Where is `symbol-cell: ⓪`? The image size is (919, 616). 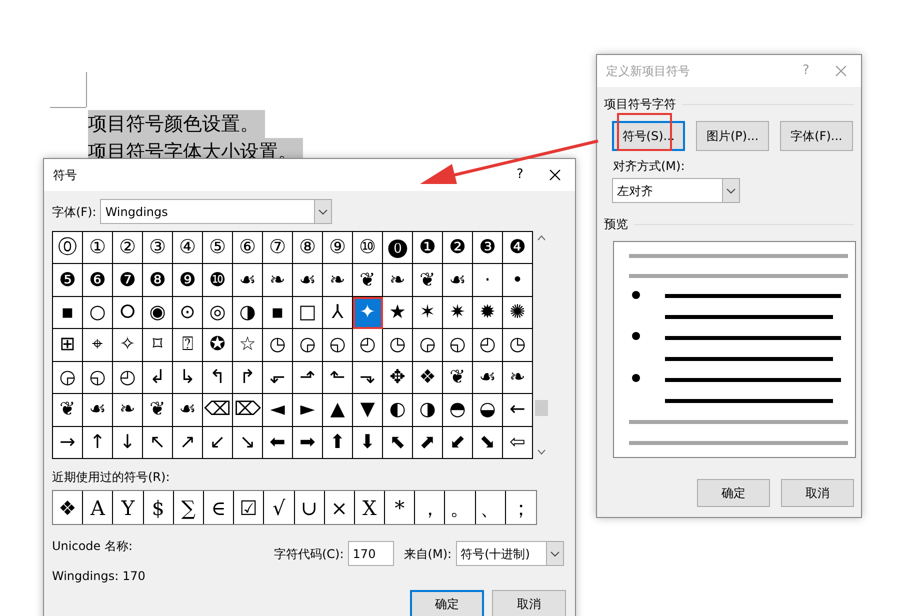
symbol-cell: ⓪ is located at coordinates (68, 248).